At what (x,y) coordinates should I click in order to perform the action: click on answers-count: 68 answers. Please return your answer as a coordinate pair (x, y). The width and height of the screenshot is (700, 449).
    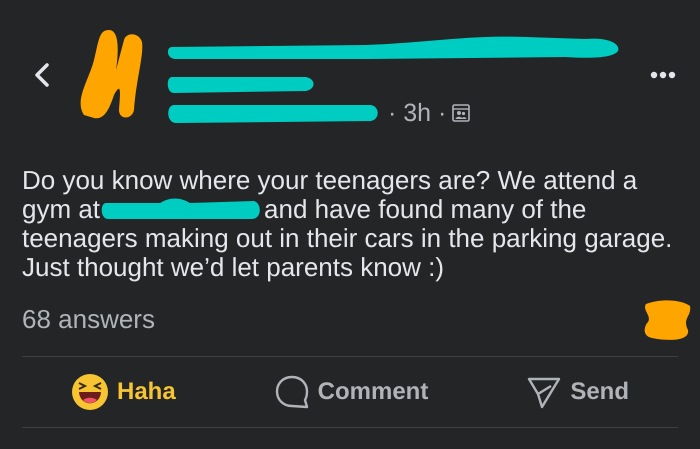
    Looking at the image, I should click on (88, 319).